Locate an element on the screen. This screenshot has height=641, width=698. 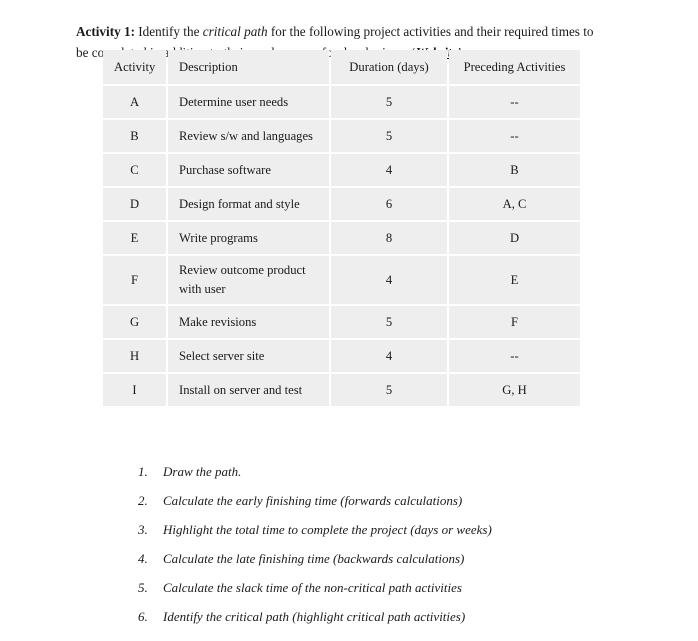
cell-activity-value: F is located at coordinates (134, 279).